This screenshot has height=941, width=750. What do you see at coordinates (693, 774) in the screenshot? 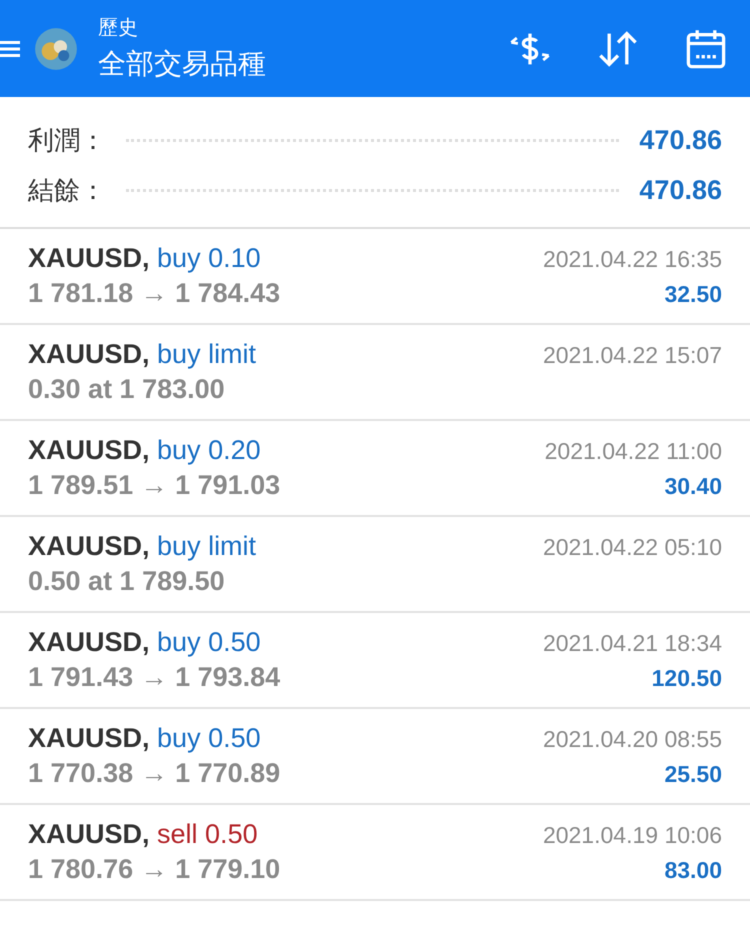
I see `trade-profit: 25.50` at bounding box center [693, 774].